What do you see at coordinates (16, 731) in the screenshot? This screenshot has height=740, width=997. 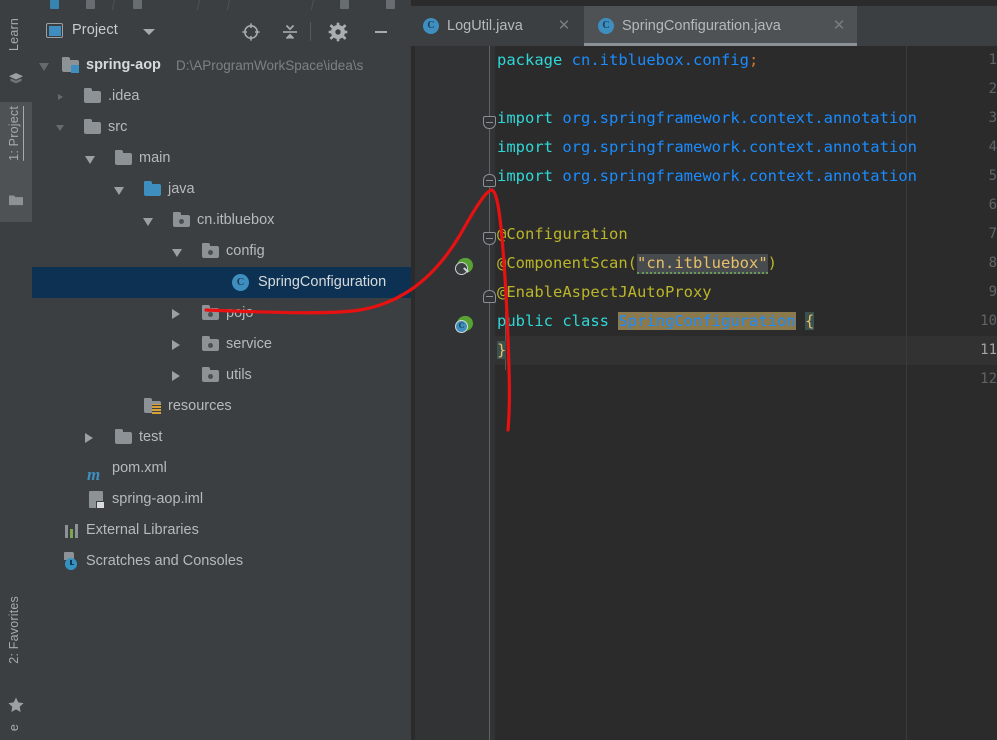 I see `tool-tab-partial: e` at bounding box center [16, 731].